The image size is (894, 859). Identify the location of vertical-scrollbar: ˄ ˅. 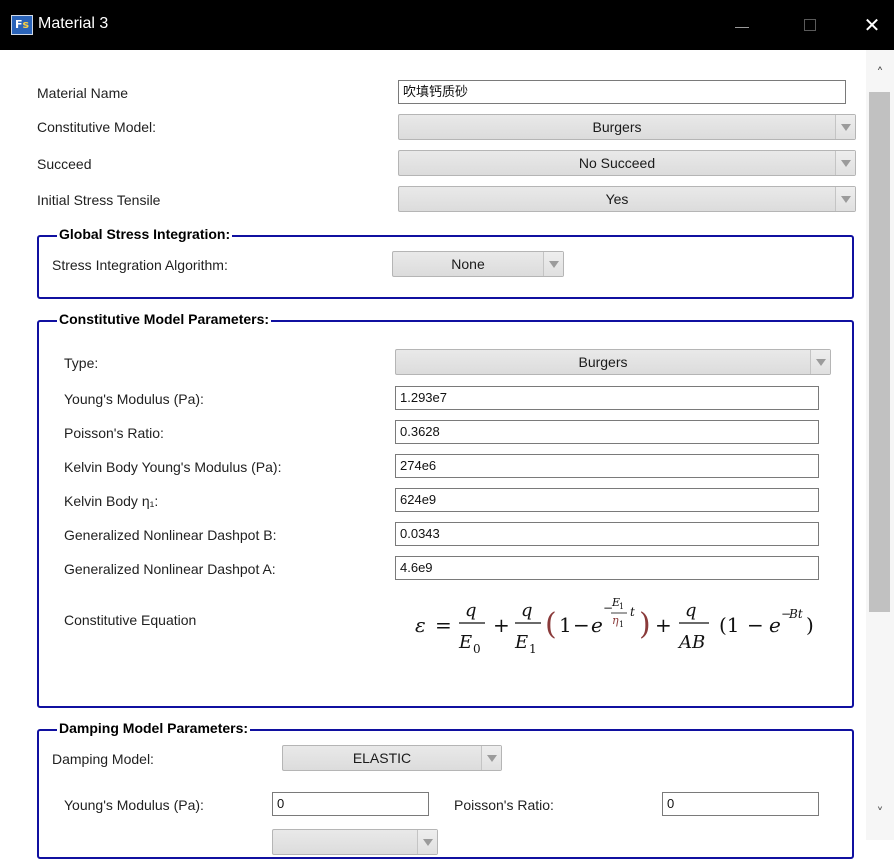
(880, 445).